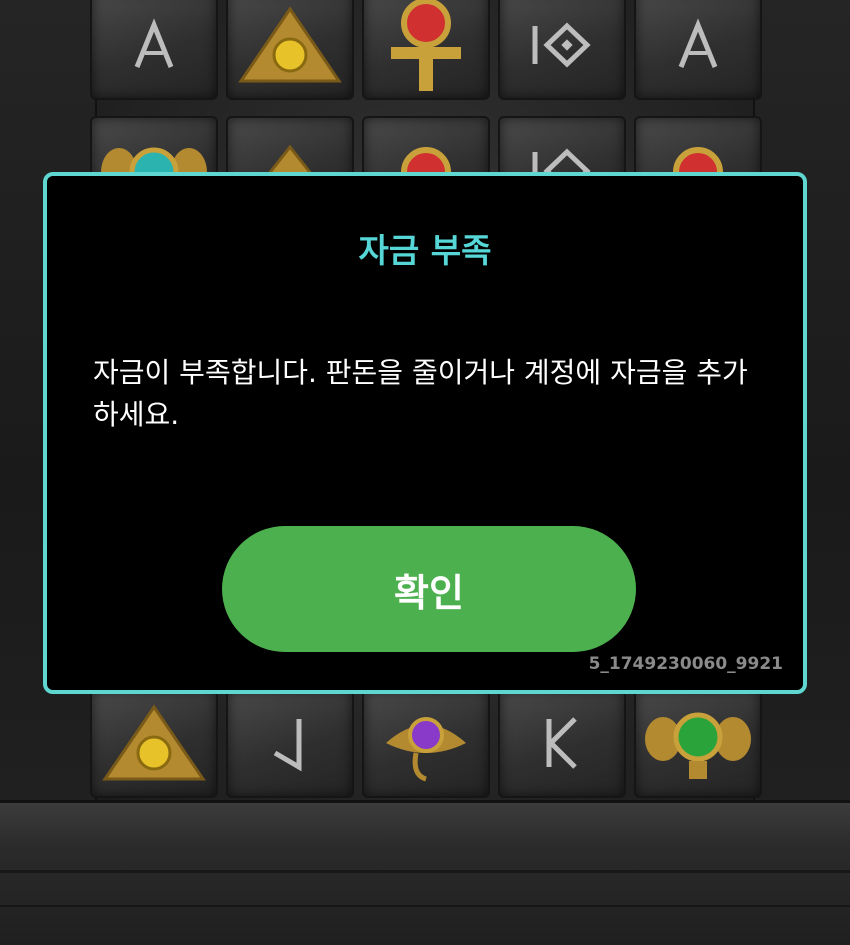  I want to click on symbol-diamond-tile, so click(562, 50).